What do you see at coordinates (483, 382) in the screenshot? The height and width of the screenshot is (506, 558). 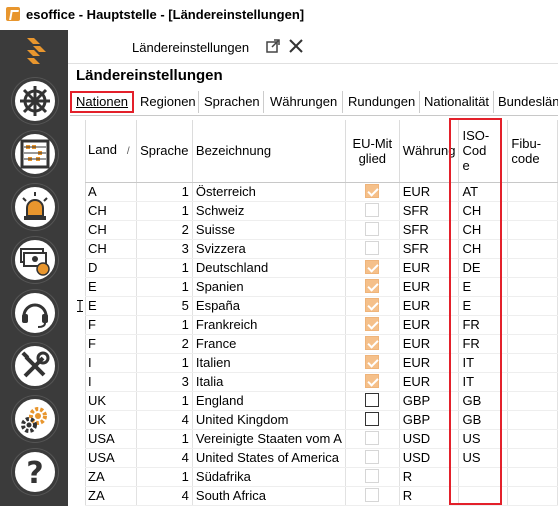 I see `cell-iso-code: IT` at bounding box center [483, 382].